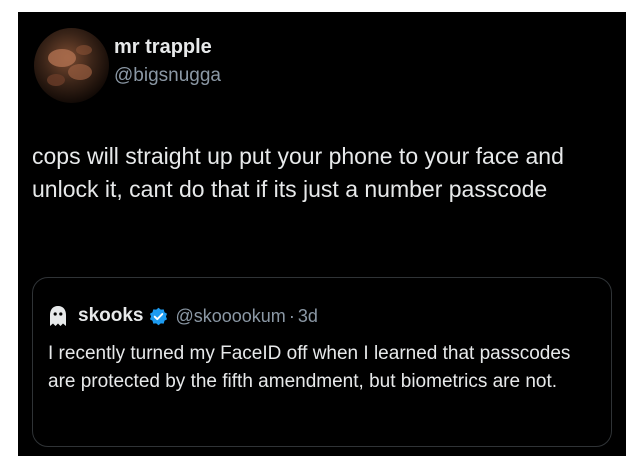  Describe the element at coordinates (58, 316) in the screenshot. I see `ghost-icon` at that location.